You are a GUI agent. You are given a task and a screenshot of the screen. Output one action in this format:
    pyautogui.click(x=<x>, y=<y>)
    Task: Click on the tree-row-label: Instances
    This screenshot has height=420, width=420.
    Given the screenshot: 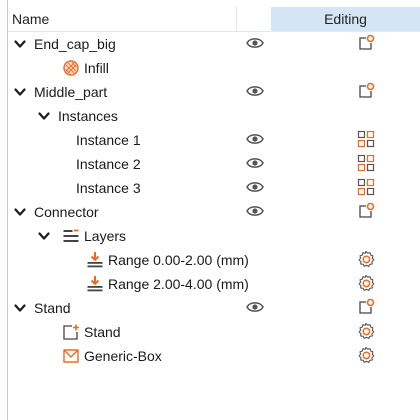 What is the action you would take?
    pyautogui.click(x=88, y=116)
    